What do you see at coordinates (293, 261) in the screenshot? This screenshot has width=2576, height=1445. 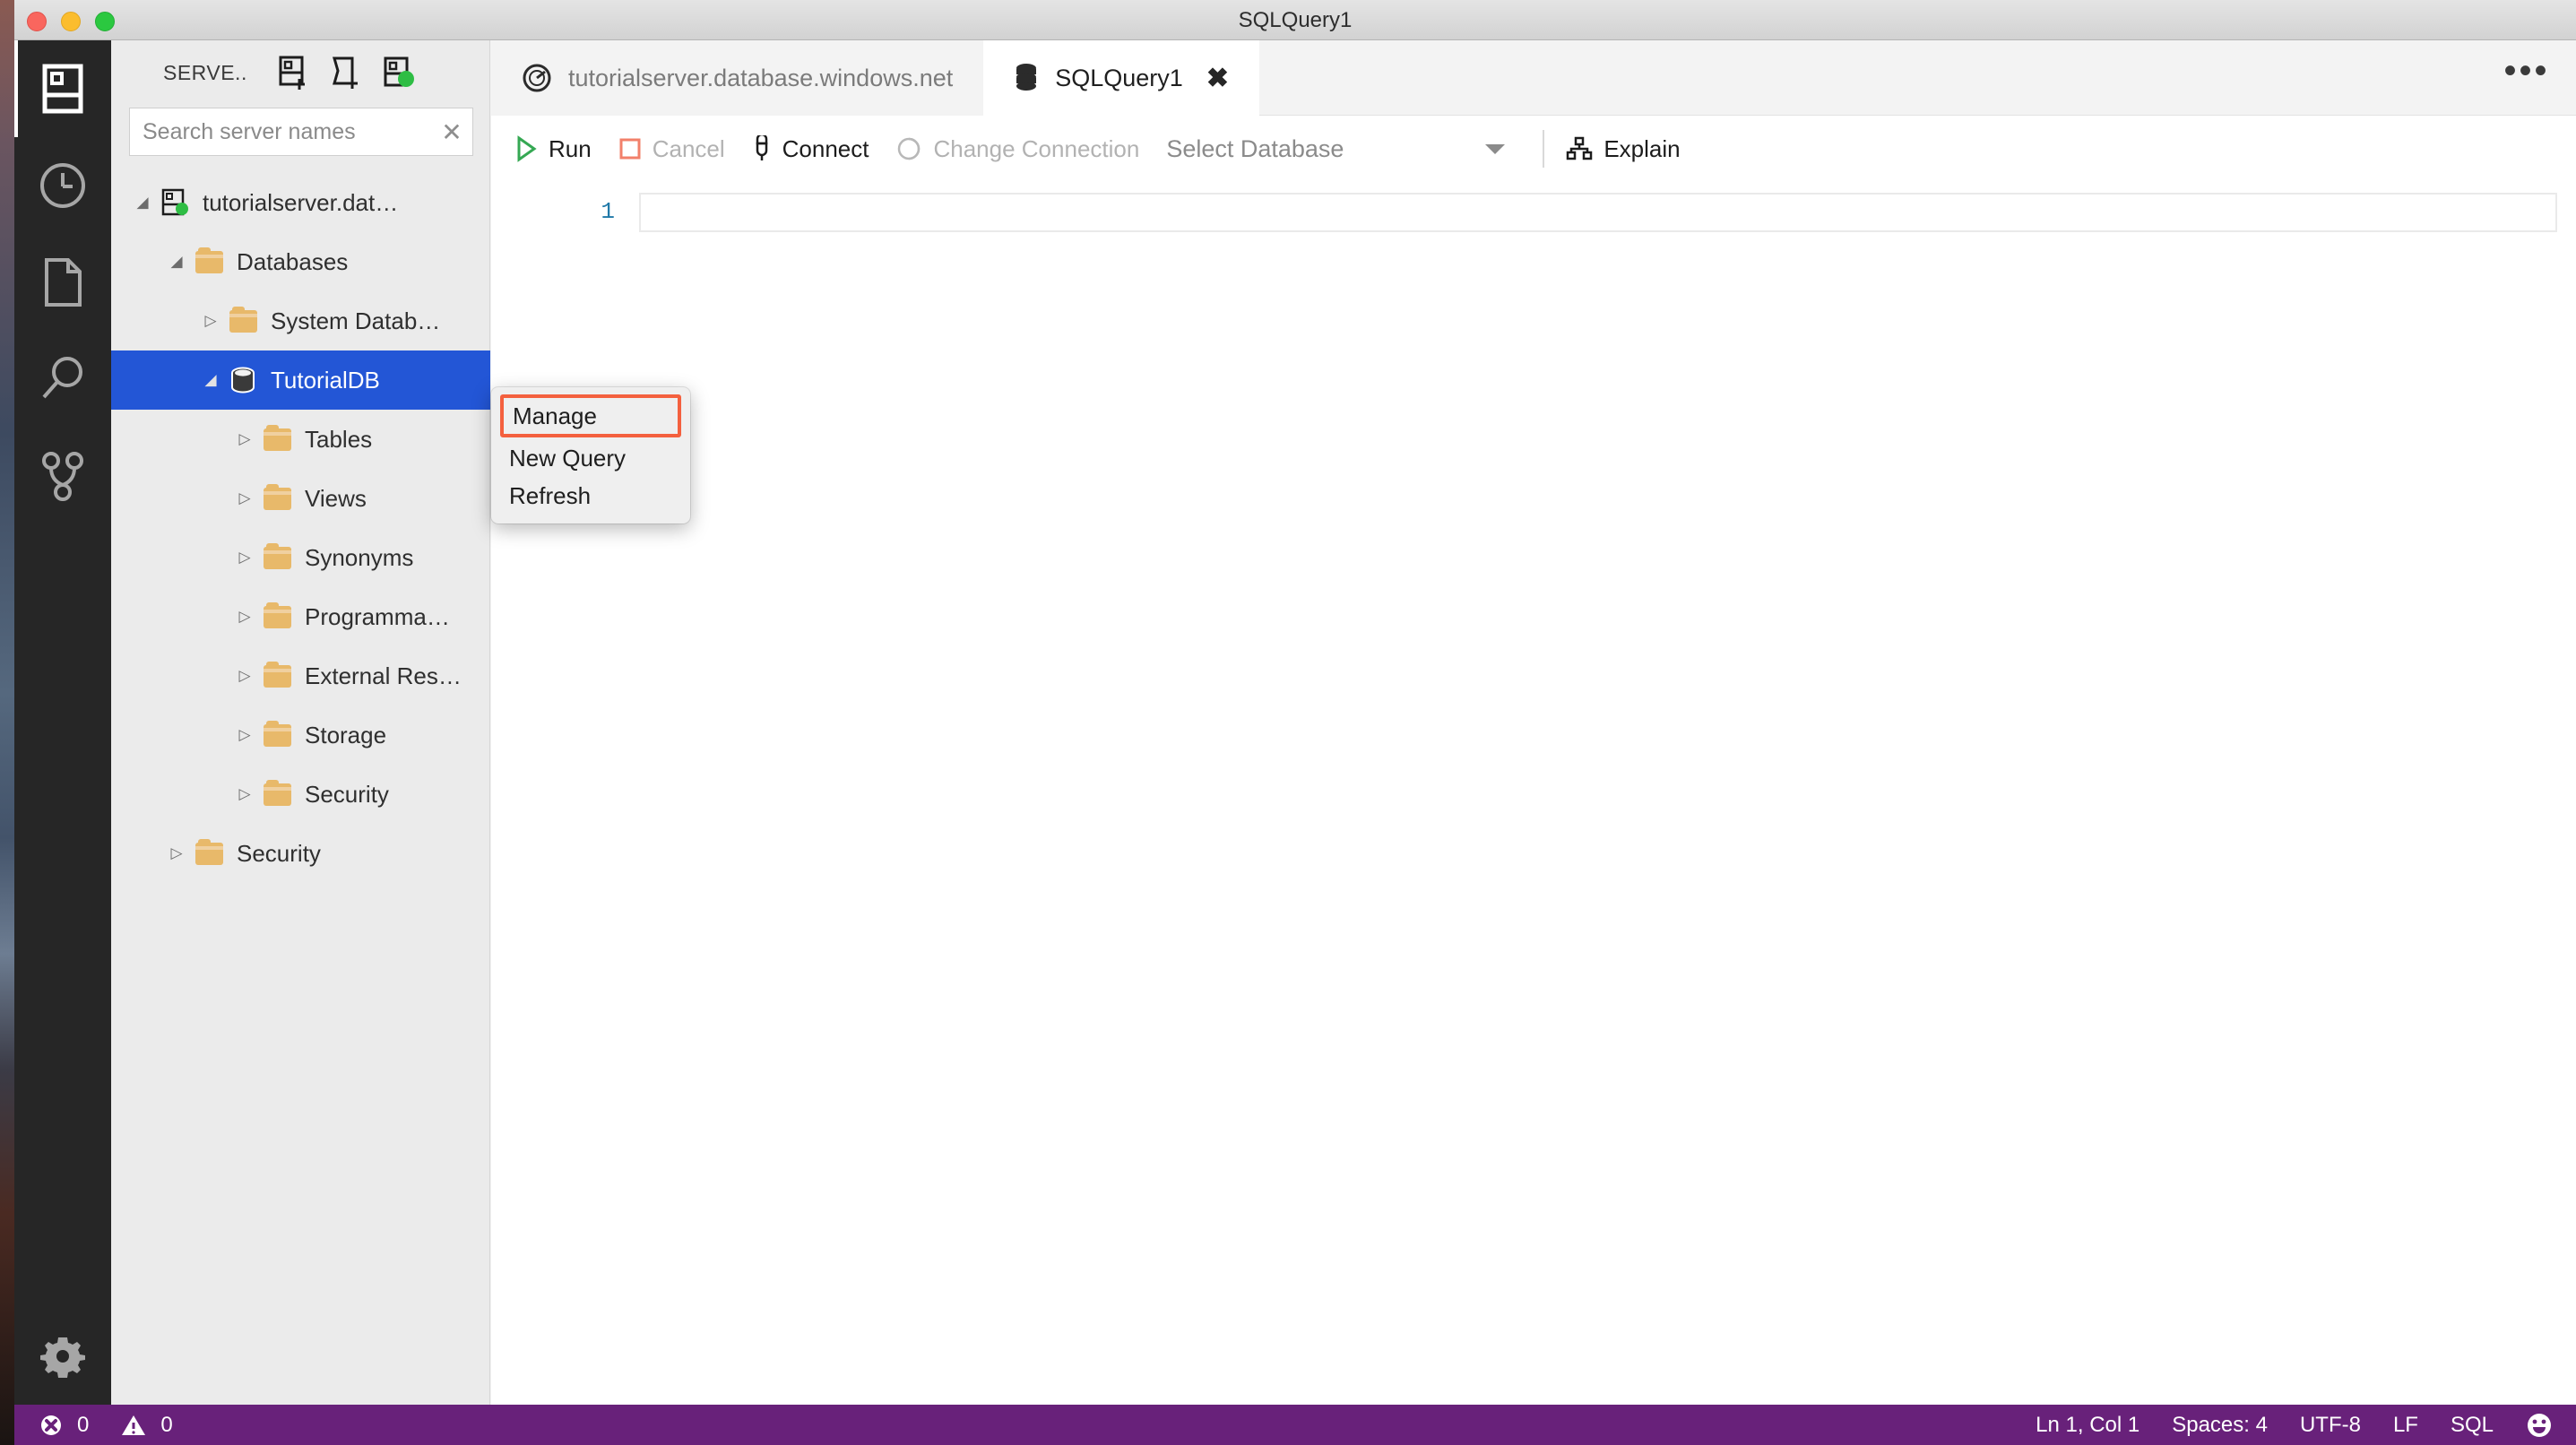 I see `tree-item-label: Databases` at bounding box center [293, 261].